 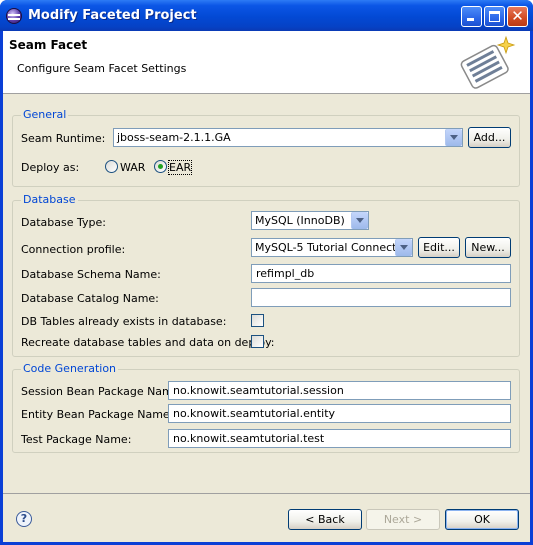 What do you see at coordinates (73, 249) in the screenshot?
I see `connection-profile-label: Connection profile:` at bounding box center [73, 249].